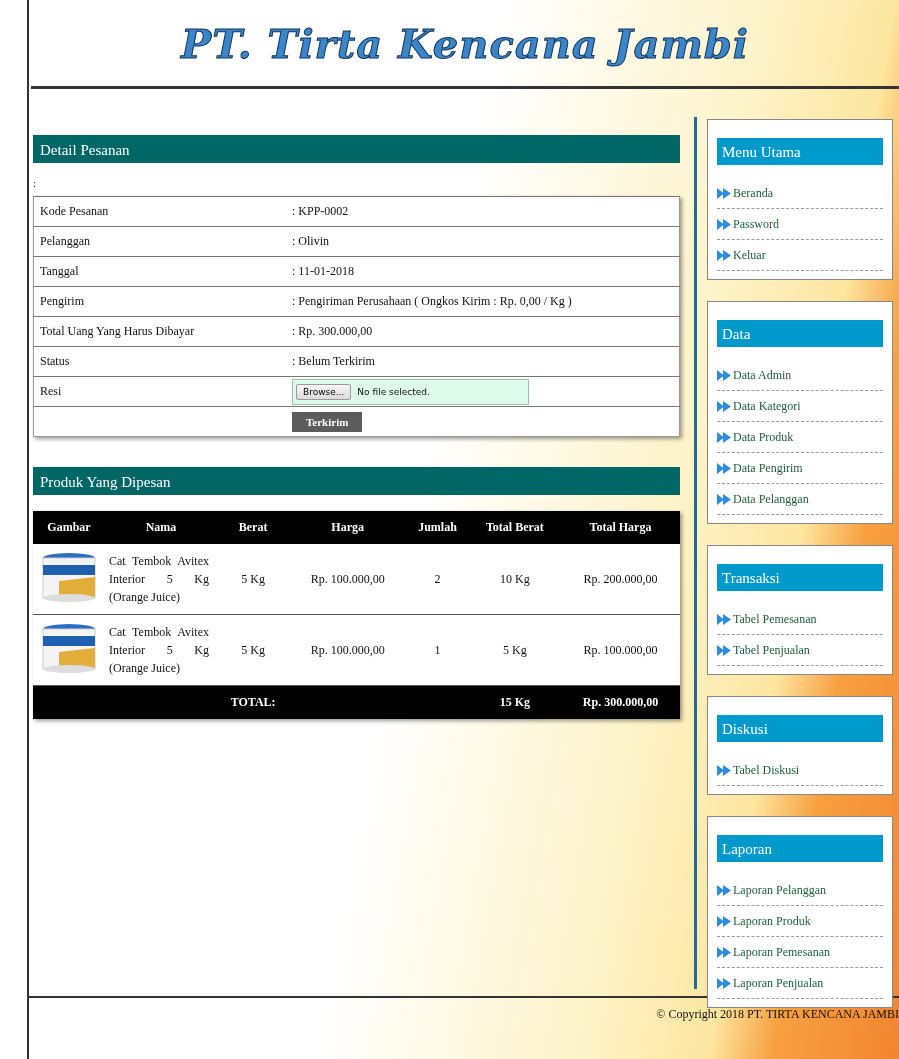  Describe the element at coordinates (800, 577) in the screenshot. I see `menu-heading: Transaksi` at that location.